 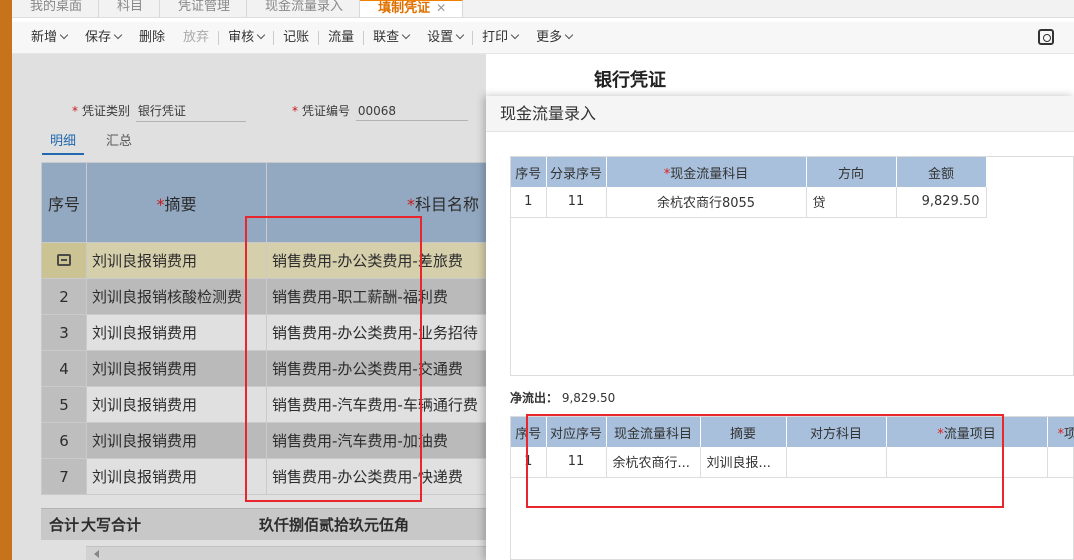 What do you see at coordinates (562, 397) in the screenshot?
I see `net-outflow: 净流出： 9,829.50` at bounding box center [562, 397].